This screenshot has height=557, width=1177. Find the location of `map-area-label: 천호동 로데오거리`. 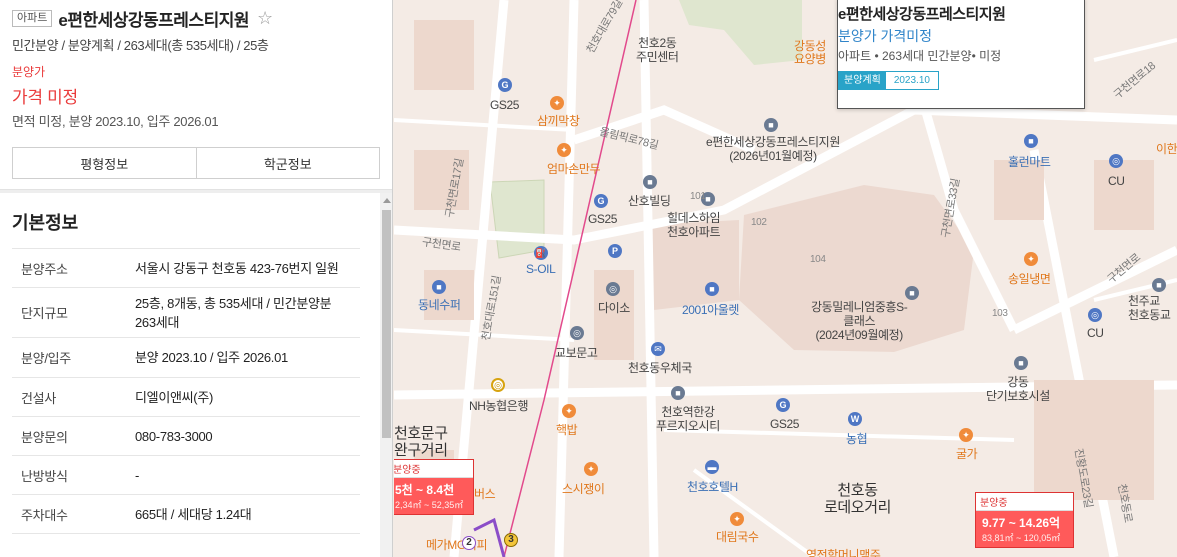

map-area-label: 천호동 로데오거리 is located at coordinates (858, 499).